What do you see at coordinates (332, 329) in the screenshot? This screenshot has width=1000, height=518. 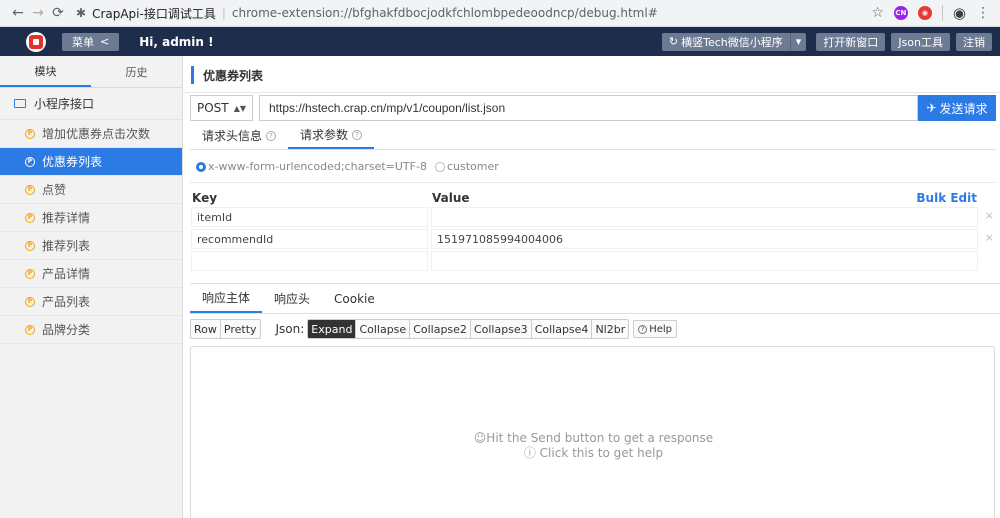 I see `expand-button: Expand` at bounding box center [332, 329].